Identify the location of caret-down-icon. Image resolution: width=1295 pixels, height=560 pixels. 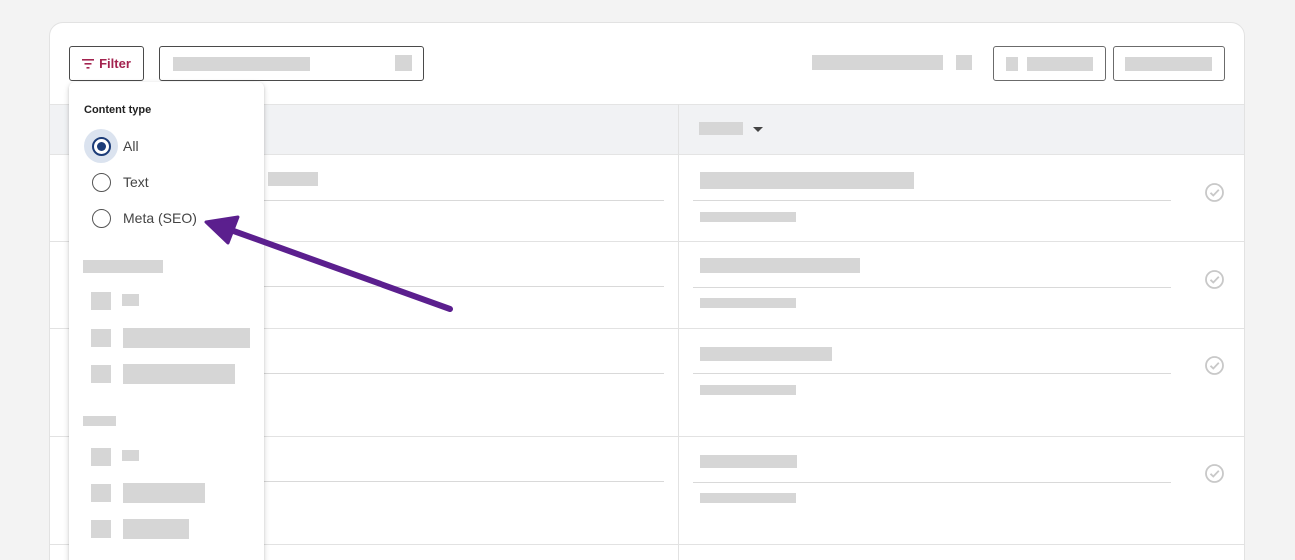
(758, 129).